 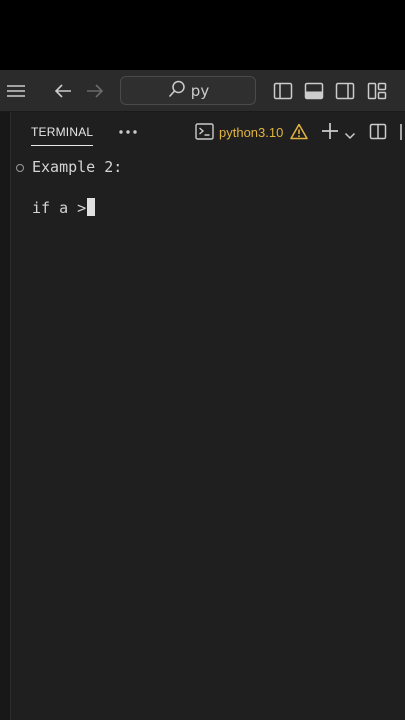 I want to click on more-actions-icon, so click(x=128, y=132).